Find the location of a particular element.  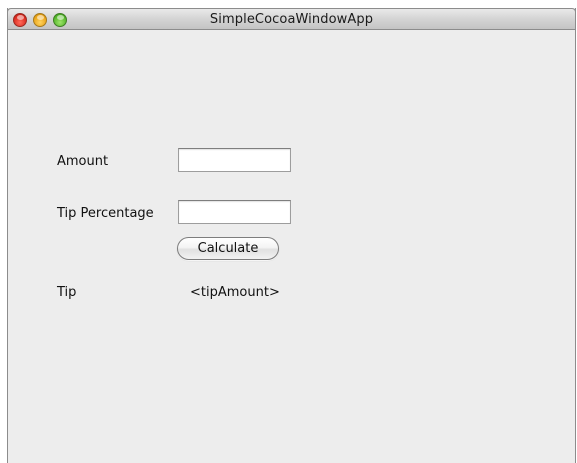

title-bar: SimpleCocoaWindowApp is located at coordinates (291, 19).